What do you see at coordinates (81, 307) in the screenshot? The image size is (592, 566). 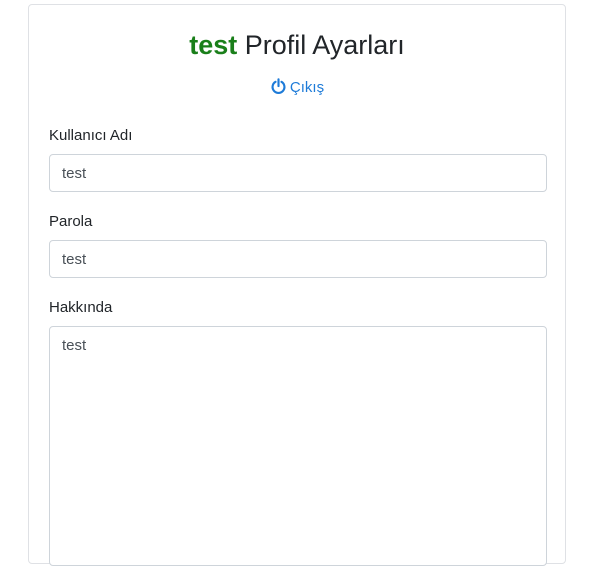 I see `about-label: Hakkında` at bounding box center [81, 307].